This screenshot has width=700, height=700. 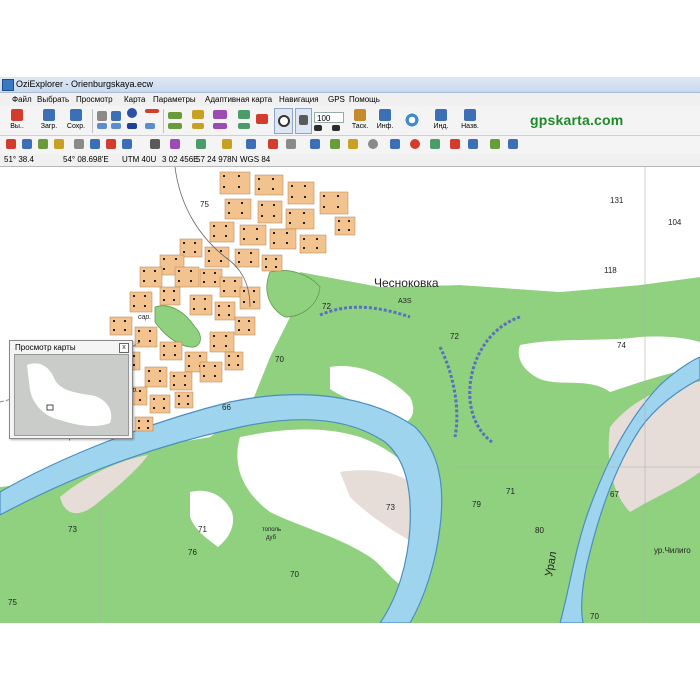 I want to click on overview-close-button: x, so click(x=124, y=348).